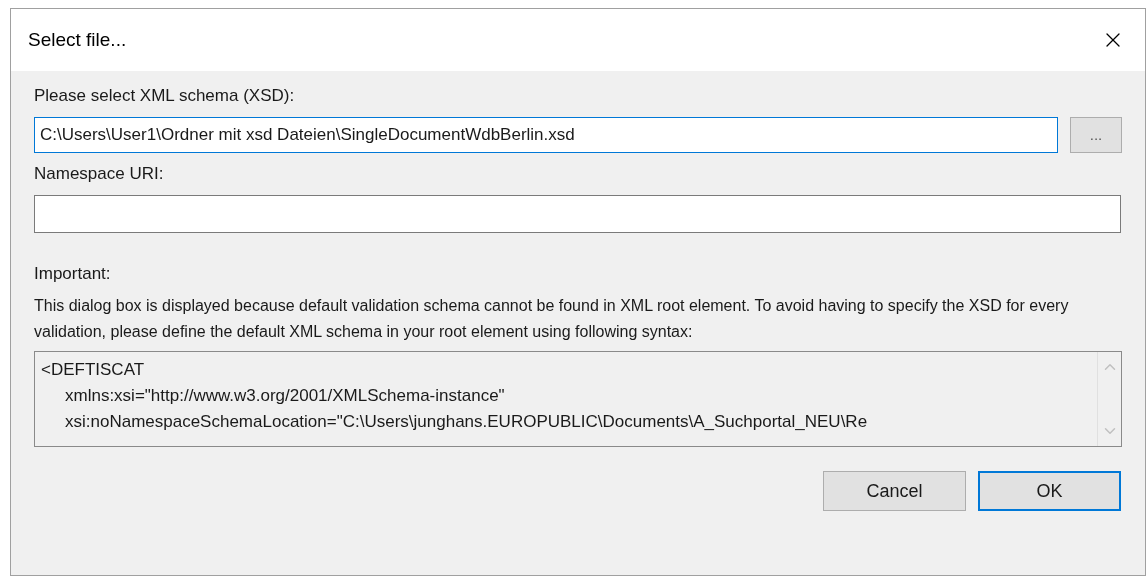  What do you see at coordinates (93, 370) in the screenshot?
I see `syntax-line: <DEFTISCAT` at bounding box center [93, 370].